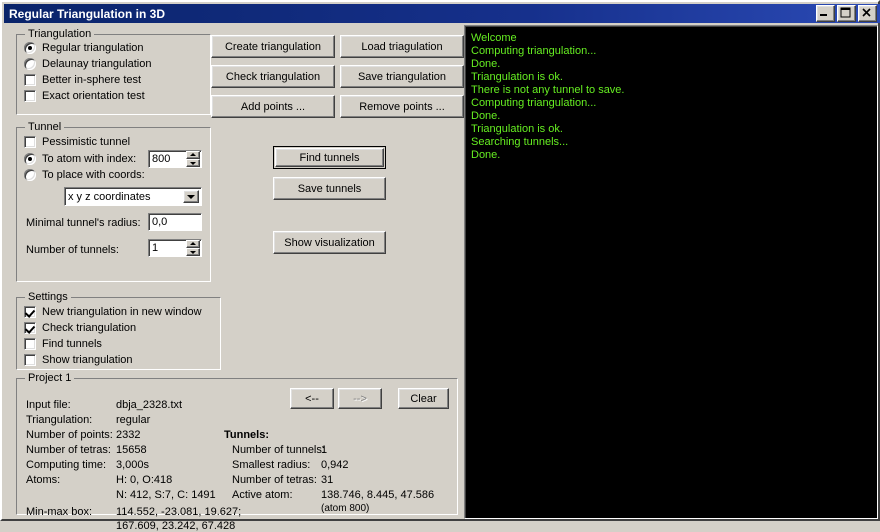  What do you see at coordinates (329, 188) in the screenshot?
I see `save-tunnels-button: Save tunnels` at bounding box center [329, 188].